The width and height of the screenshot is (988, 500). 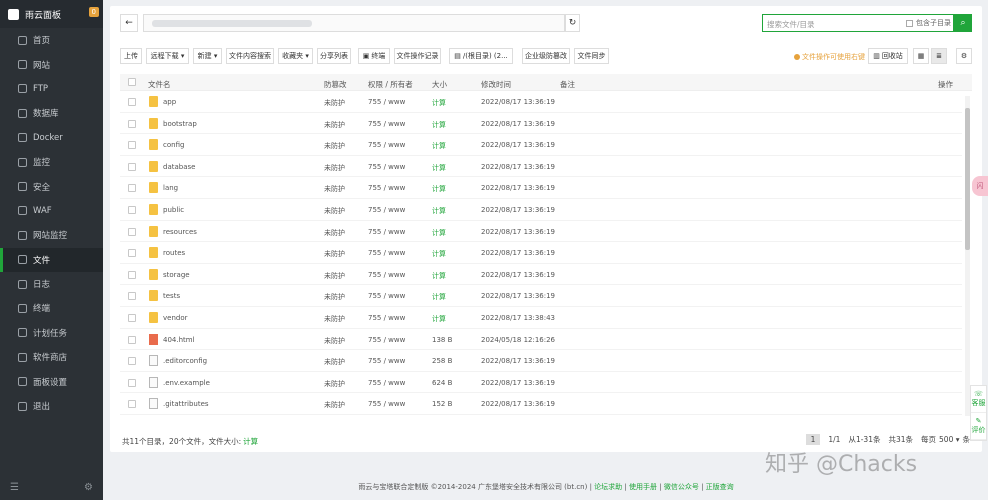 What do you see at coordinates (591, 56) in the screenshot?
I see `file-sync-button: 文件同步` at bounding box center [591, 56].